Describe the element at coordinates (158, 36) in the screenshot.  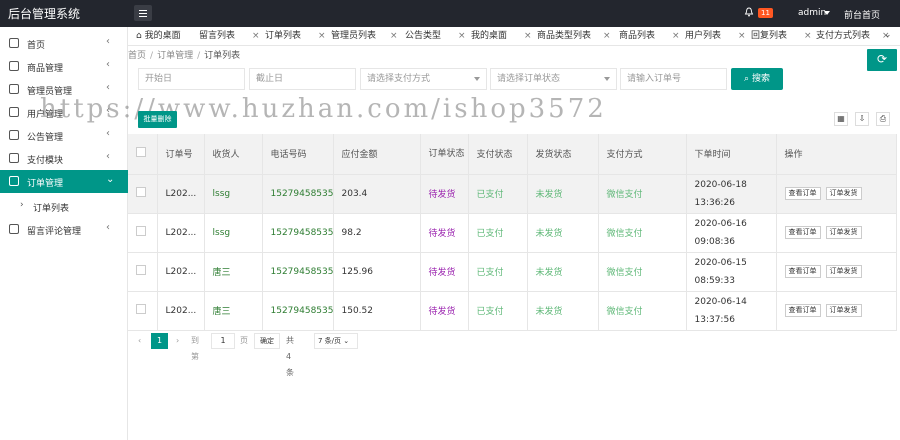
I see `tab-desktop: ⌂ 我的桌面` at that location.